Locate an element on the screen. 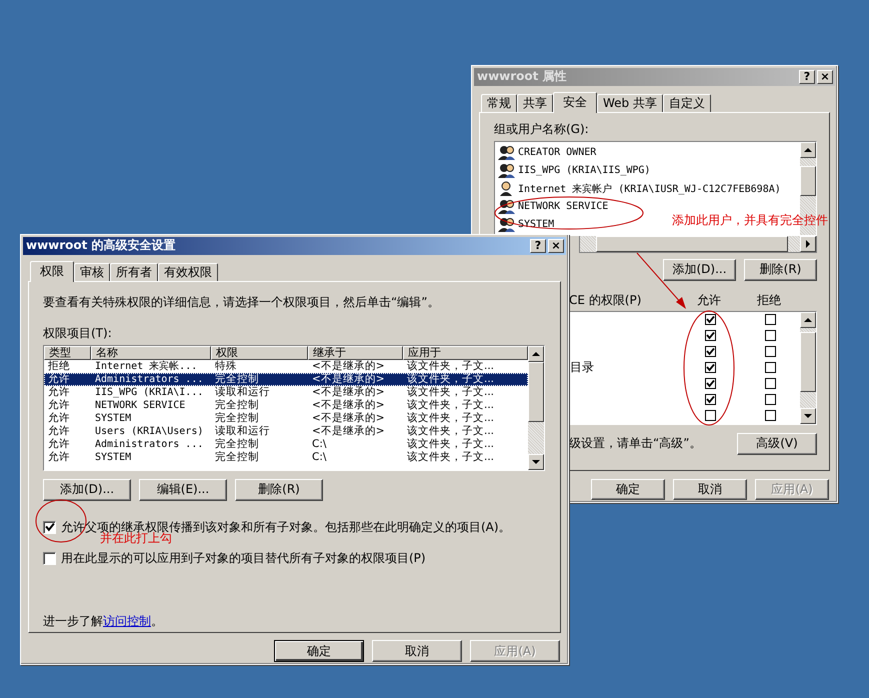 This screenshot has width=869, height=698. close-button: × is located at coordinates (556, 245).